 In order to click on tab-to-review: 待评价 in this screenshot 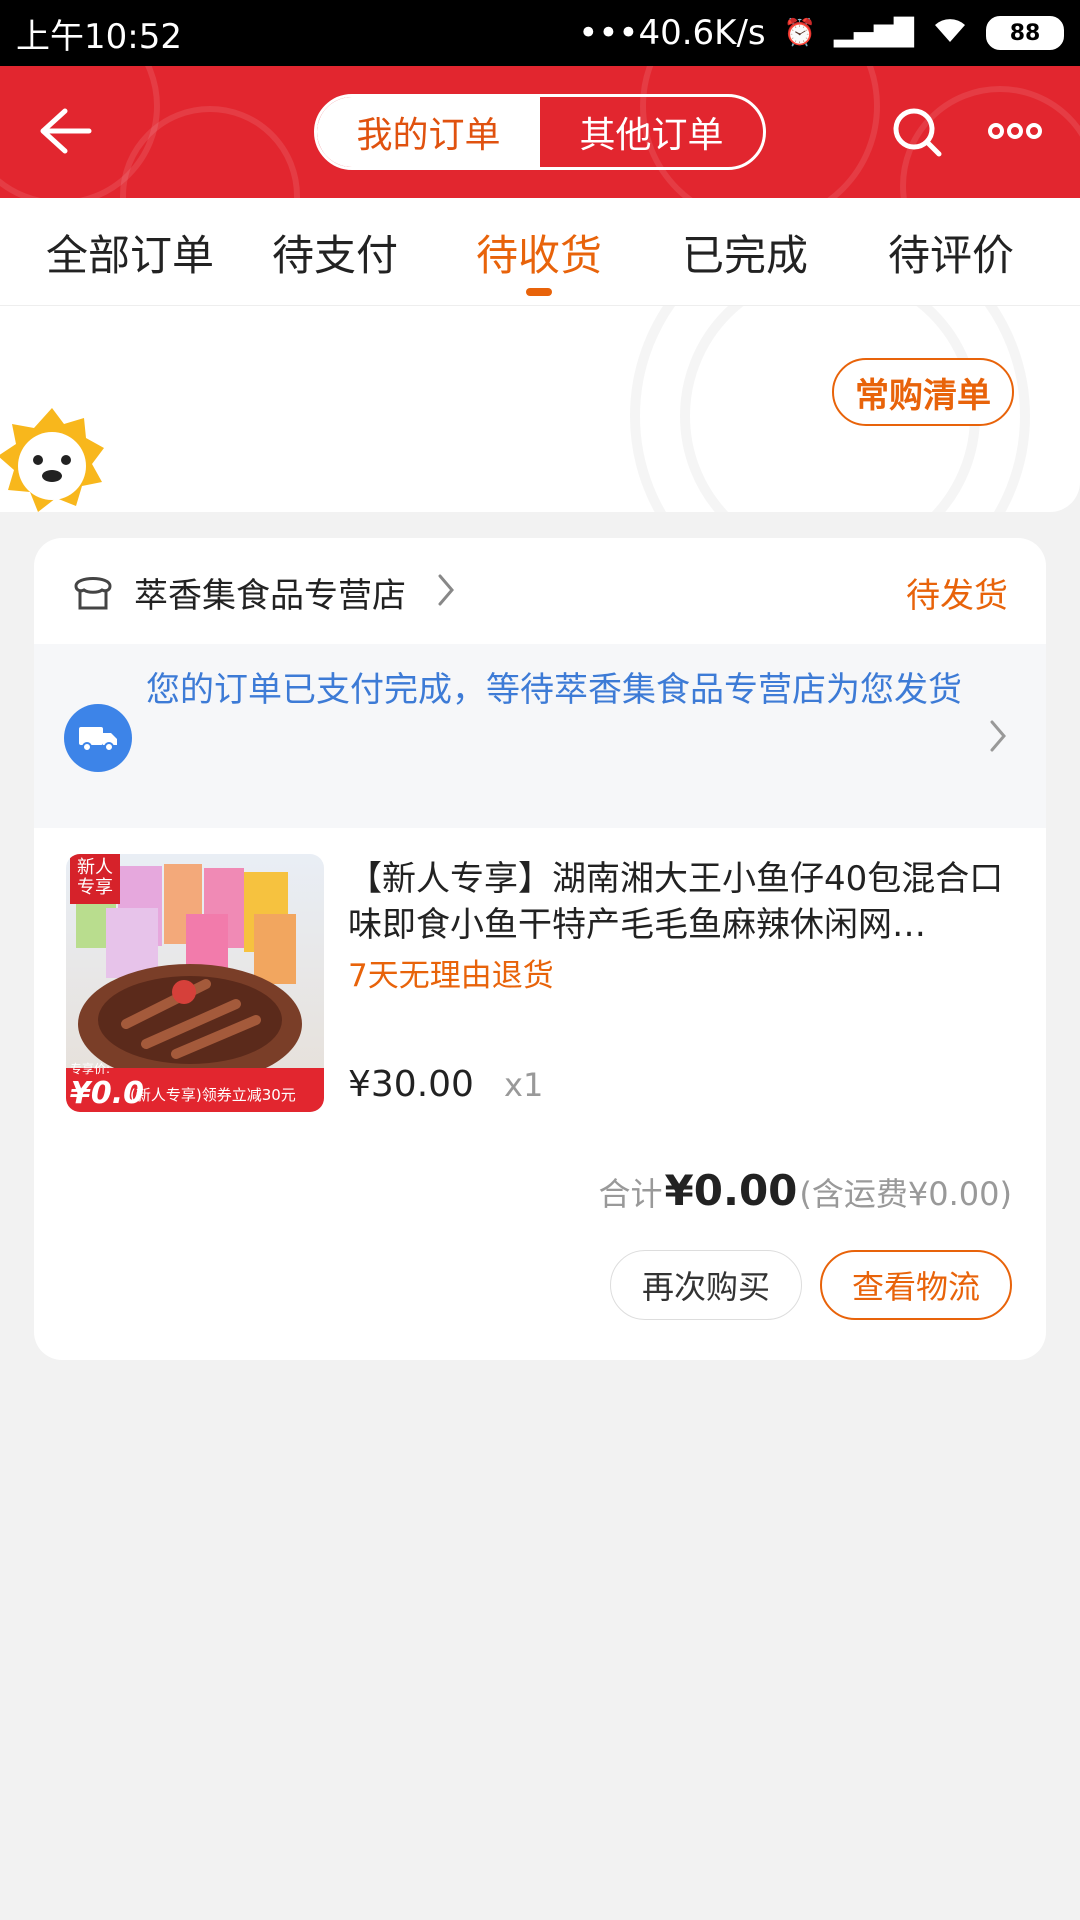, I will do `click(951, 252)`.